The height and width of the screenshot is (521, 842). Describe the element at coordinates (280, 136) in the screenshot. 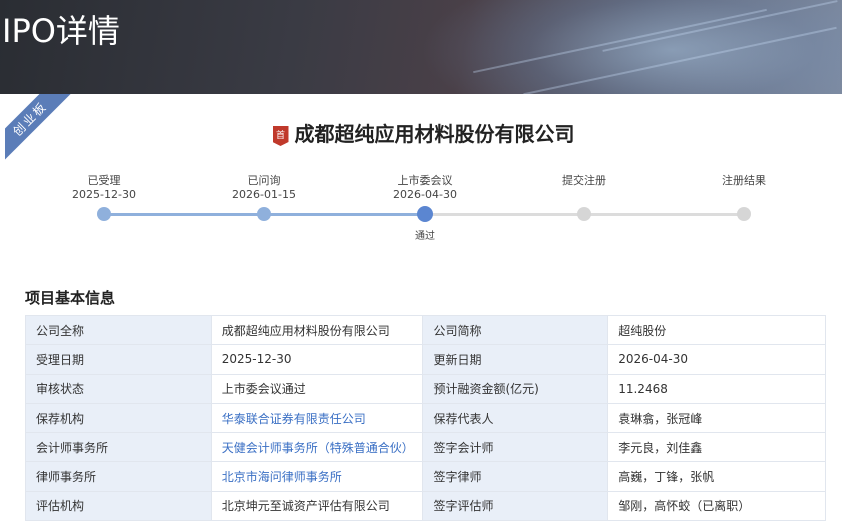

I see `ipo-badge-icon: 首` at that location.